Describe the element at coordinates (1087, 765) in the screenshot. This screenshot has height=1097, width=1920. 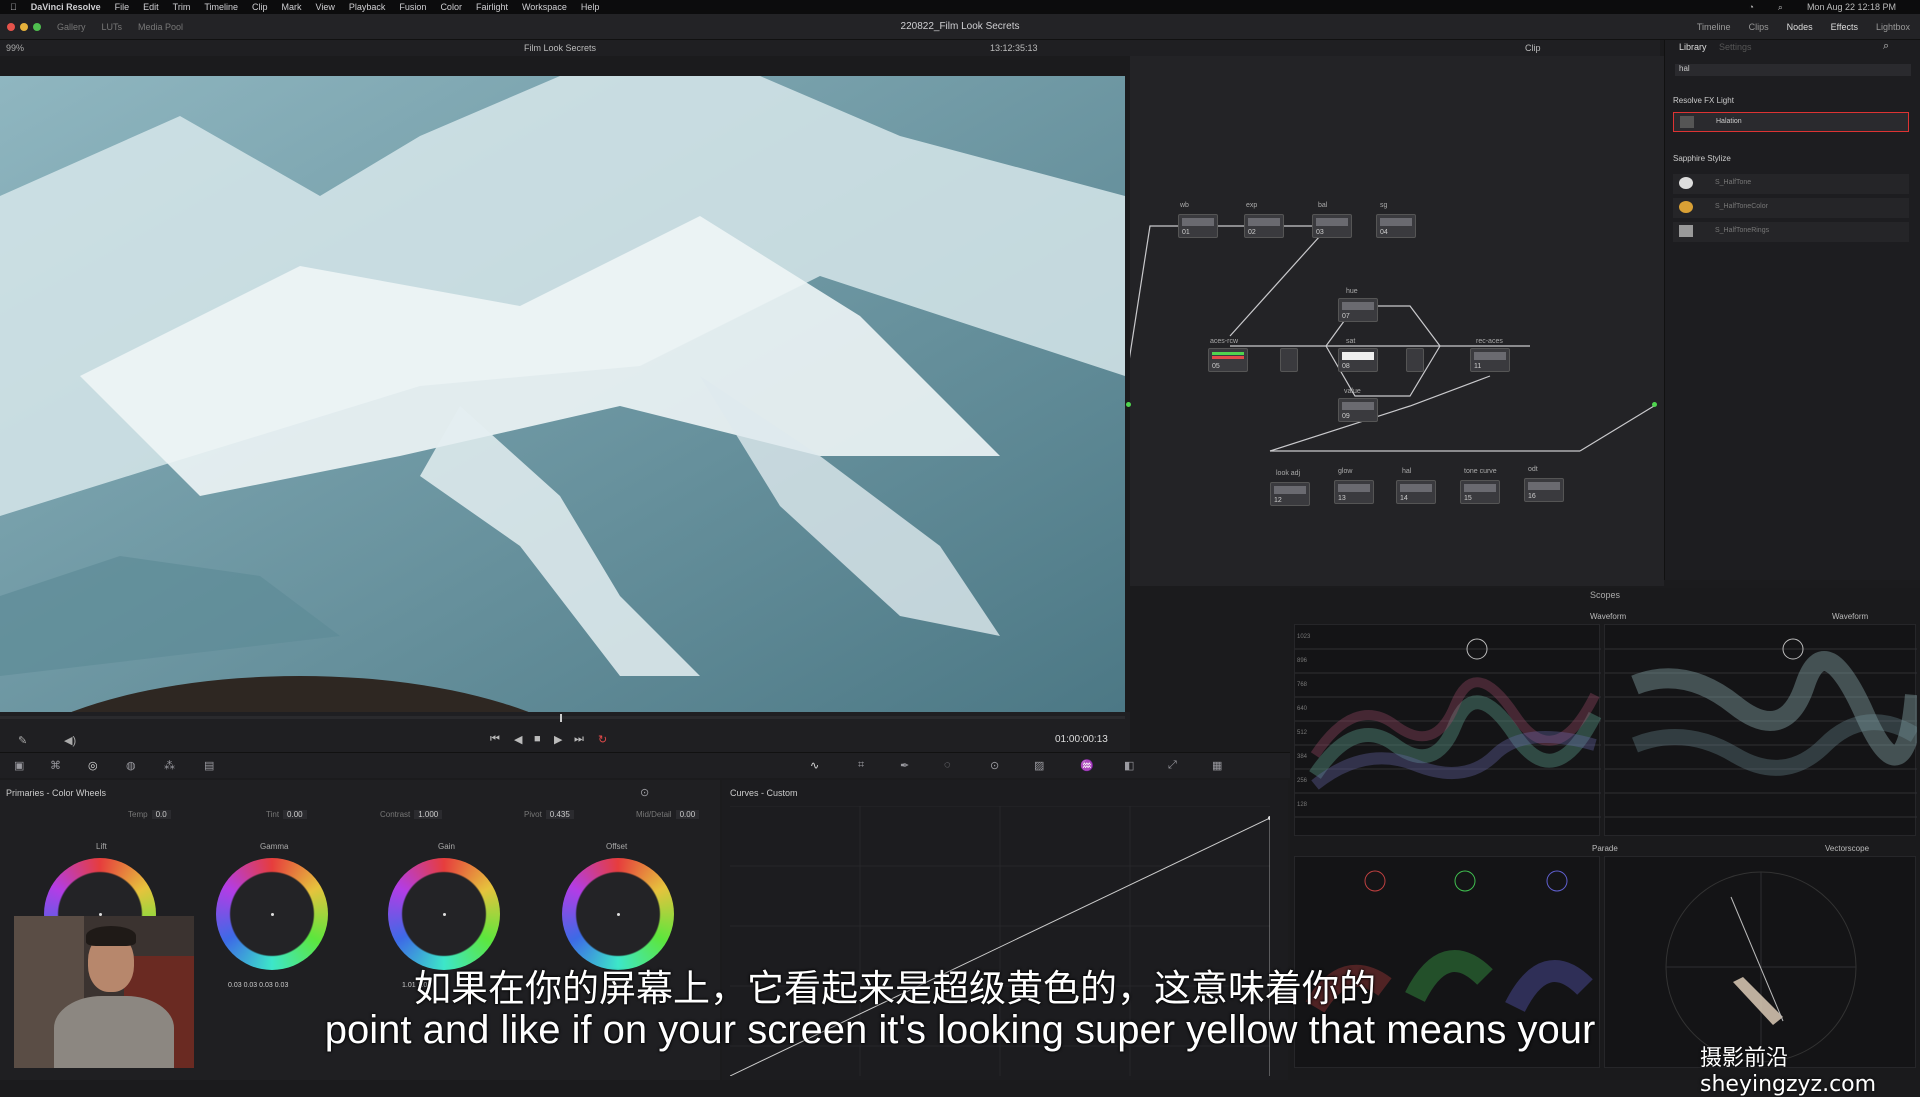
I see `blur-icon: ♒` at that location.